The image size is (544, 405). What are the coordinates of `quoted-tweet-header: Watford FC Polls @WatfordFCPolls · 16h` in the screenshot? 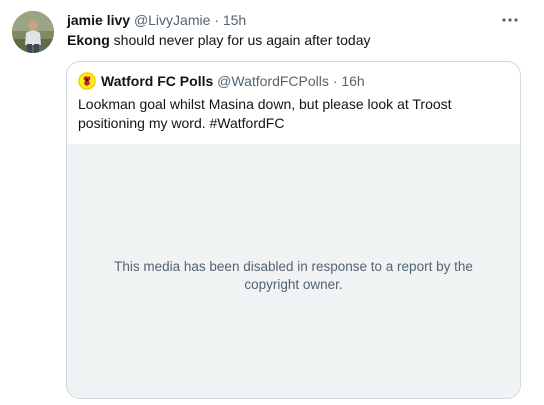 It's located at (221, 81).